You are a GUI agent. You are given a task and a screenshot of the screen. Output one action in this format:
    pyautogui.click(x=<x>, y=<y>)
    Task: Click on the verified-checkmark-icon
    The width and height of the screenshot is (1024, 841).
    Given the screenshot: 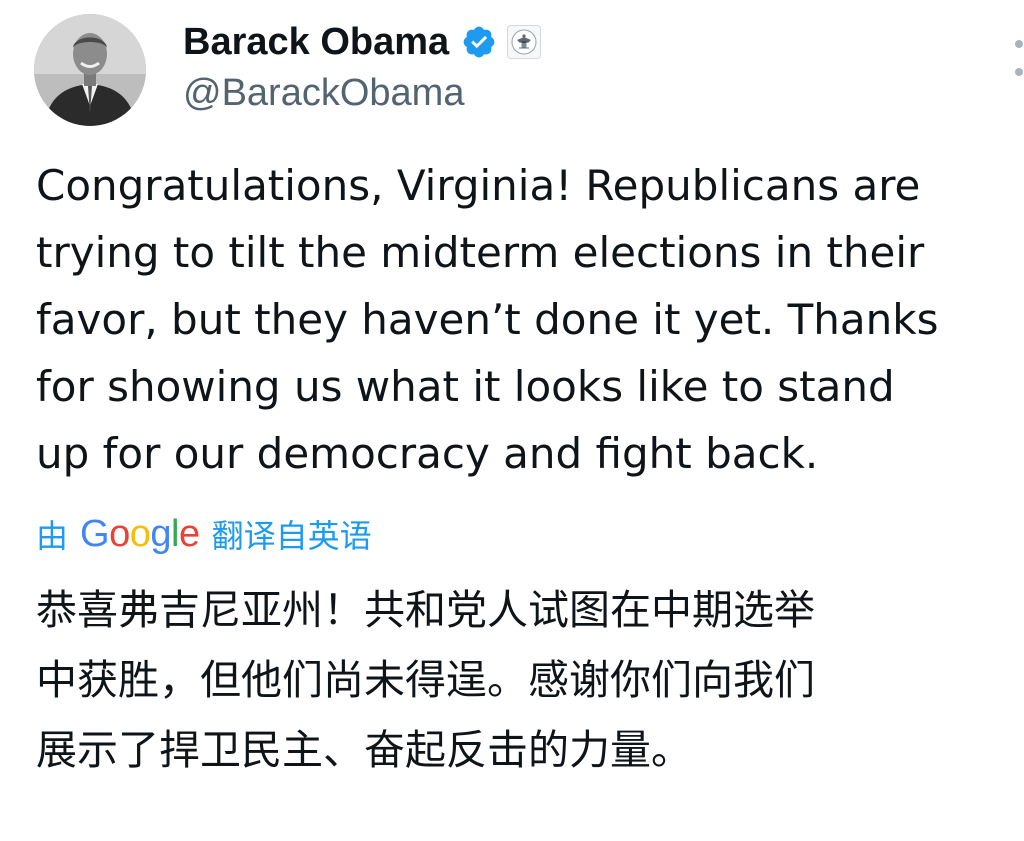 What is the action you would take?
    pyautogui.click(x=479, y=42)
    